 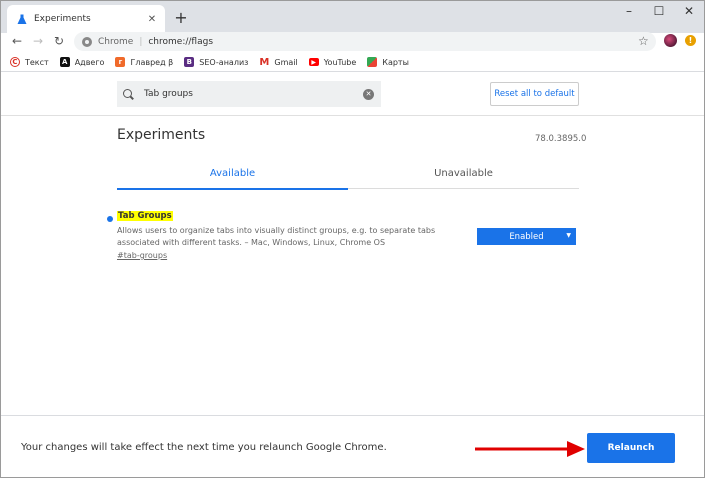 I want to click on tab-available: Available, so click(x=232, y=174).